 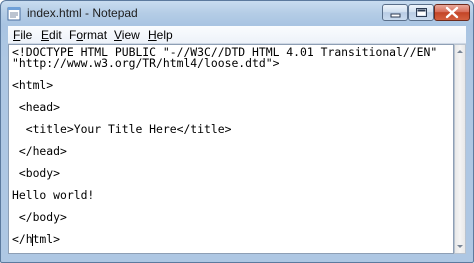 I want to click on menu-file: File, so click(x=22, y=35).